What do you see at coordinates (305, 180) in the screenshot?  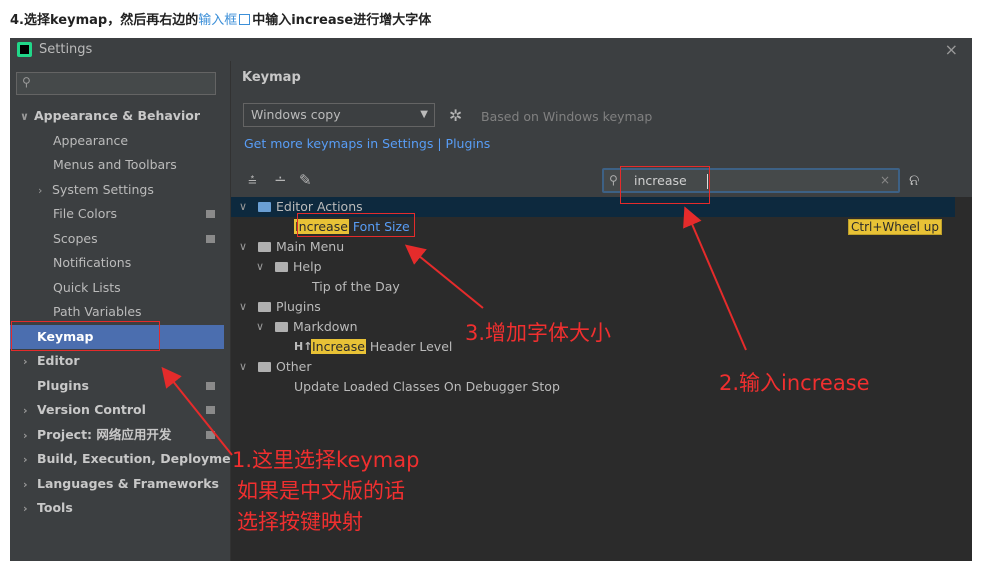 I see `edit-pencil-icon: ✎` at bounding box center [305, 180].